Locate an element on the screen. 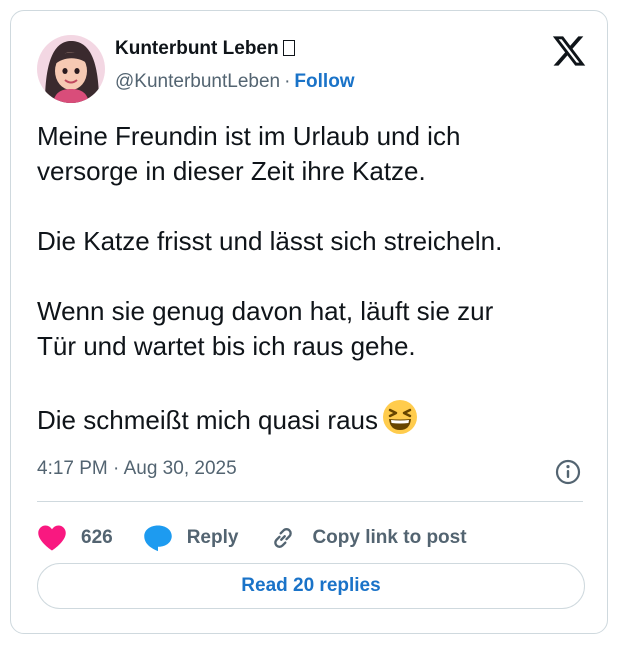  action-bar: 626 Reply Copy link to post is located at coordinates (267, 538).